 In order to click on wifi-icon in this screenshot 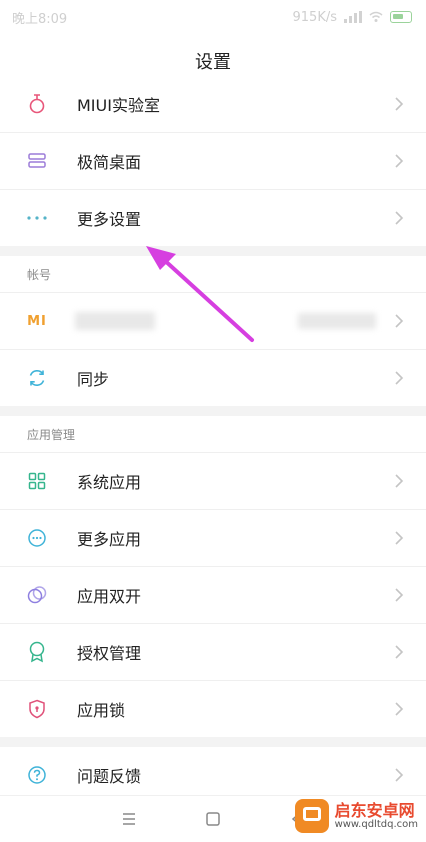, I will do `click(376, 16)`.